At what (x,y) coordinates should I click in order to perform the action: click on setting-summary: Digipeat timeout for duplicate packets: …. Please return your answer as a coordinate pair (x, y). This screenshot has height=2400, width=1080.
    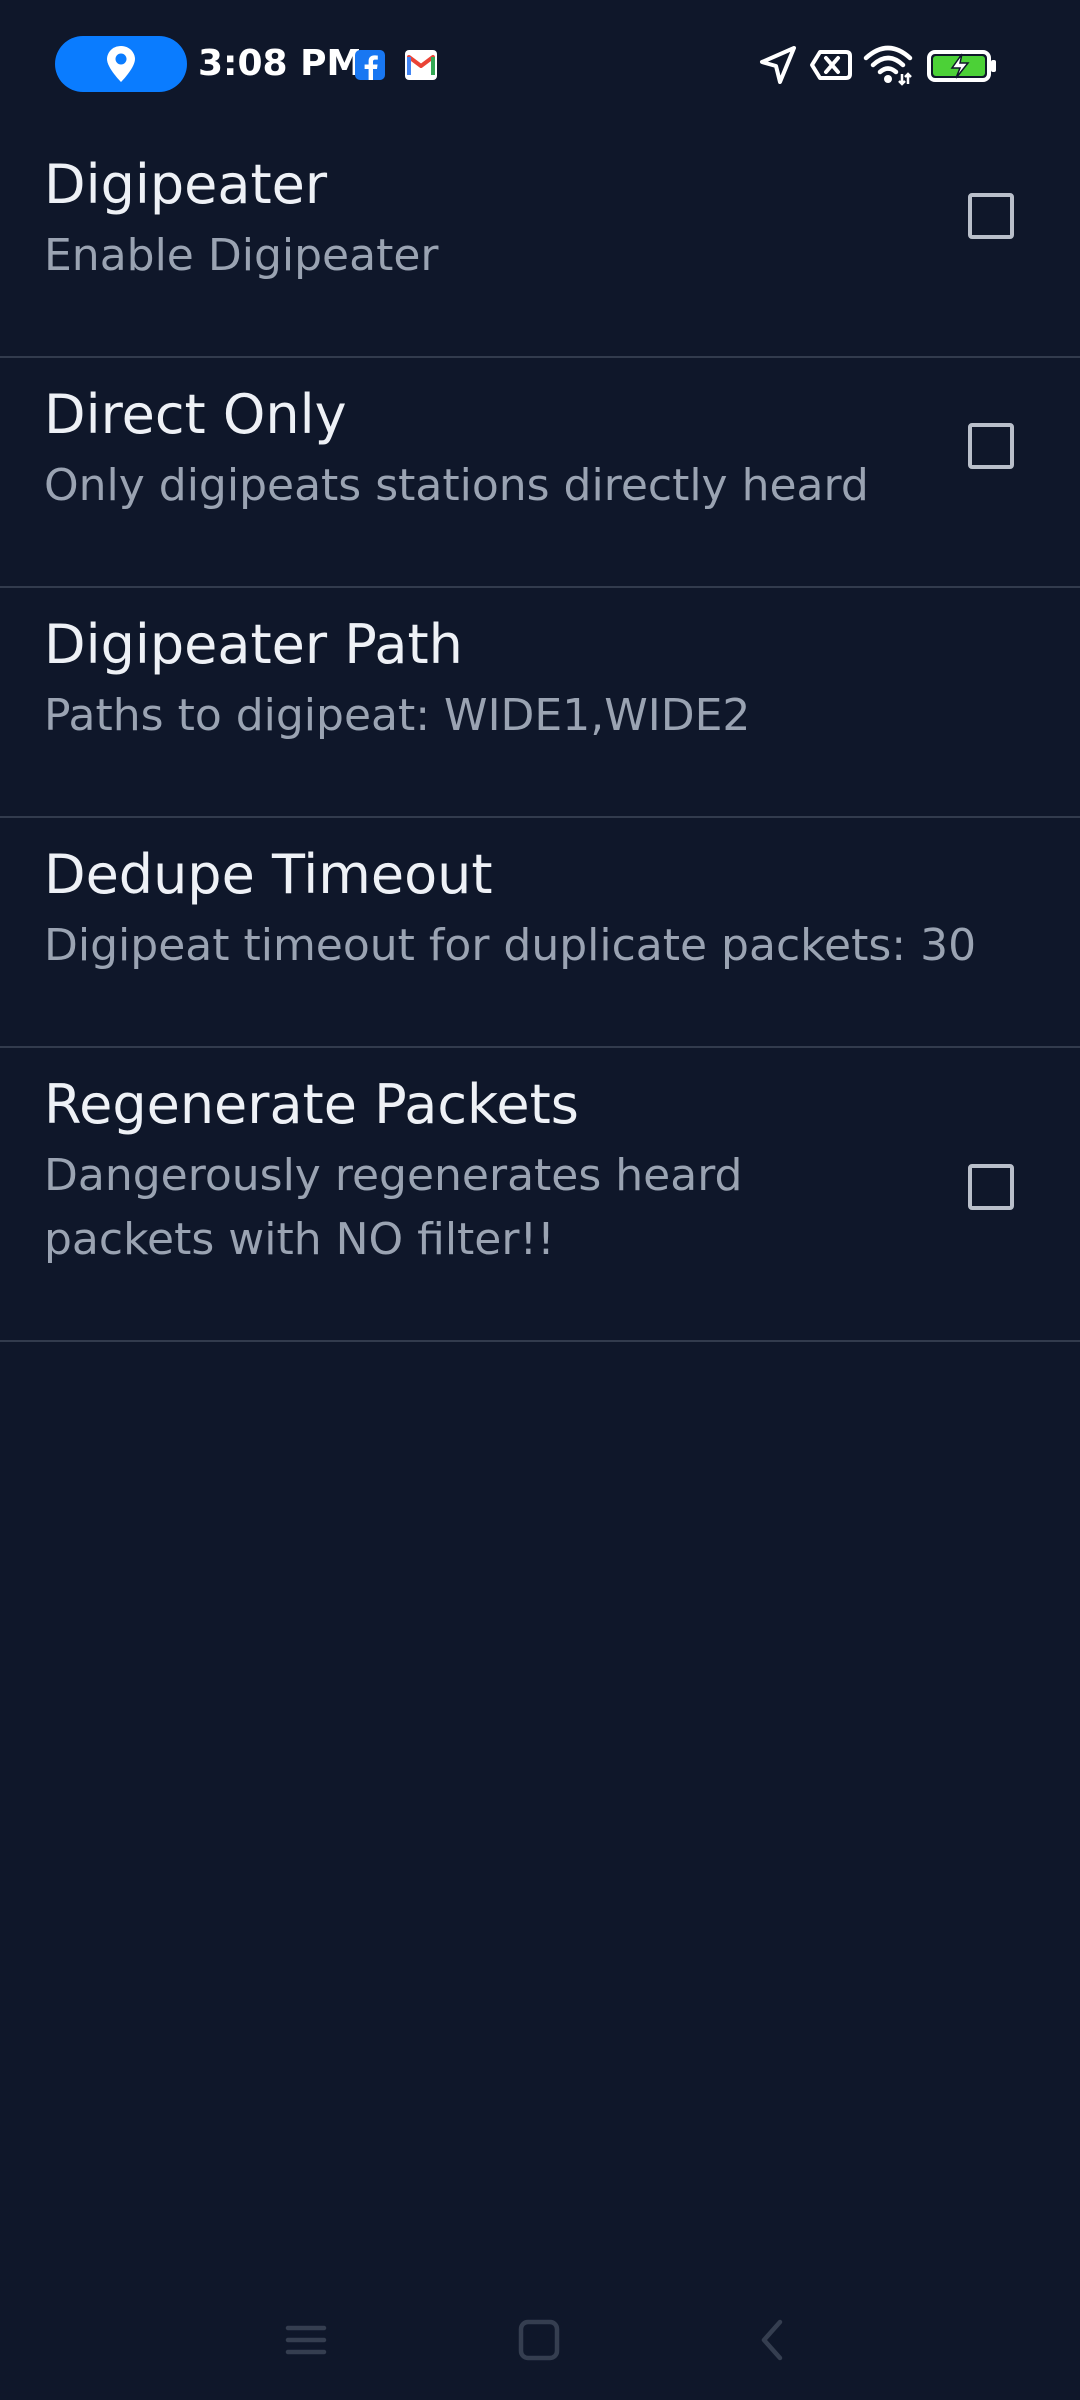
    Looking at the image, I should click on (510, 945).